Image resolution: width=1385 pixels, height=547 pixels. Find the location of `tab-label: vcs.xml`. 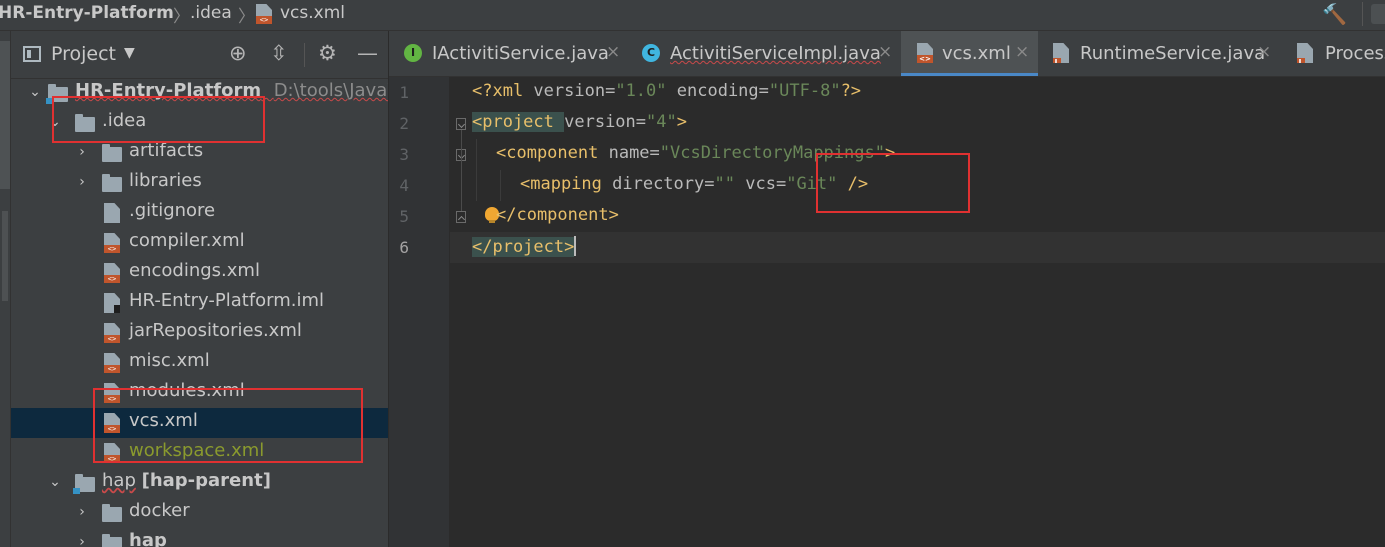

tab-label: vcs.xml is located at coordinates (976, 53).